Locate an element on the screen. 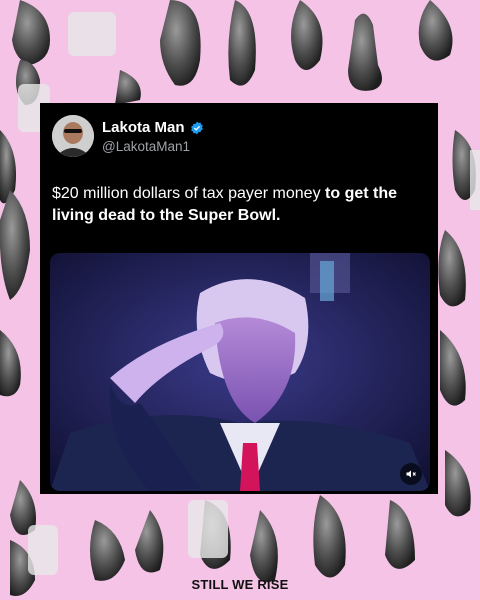 Image resolution: width=480 pixels, height=600 pixels. post-text-regular: $20 million dollars of tax payer money is located at coordinates (189, 193).